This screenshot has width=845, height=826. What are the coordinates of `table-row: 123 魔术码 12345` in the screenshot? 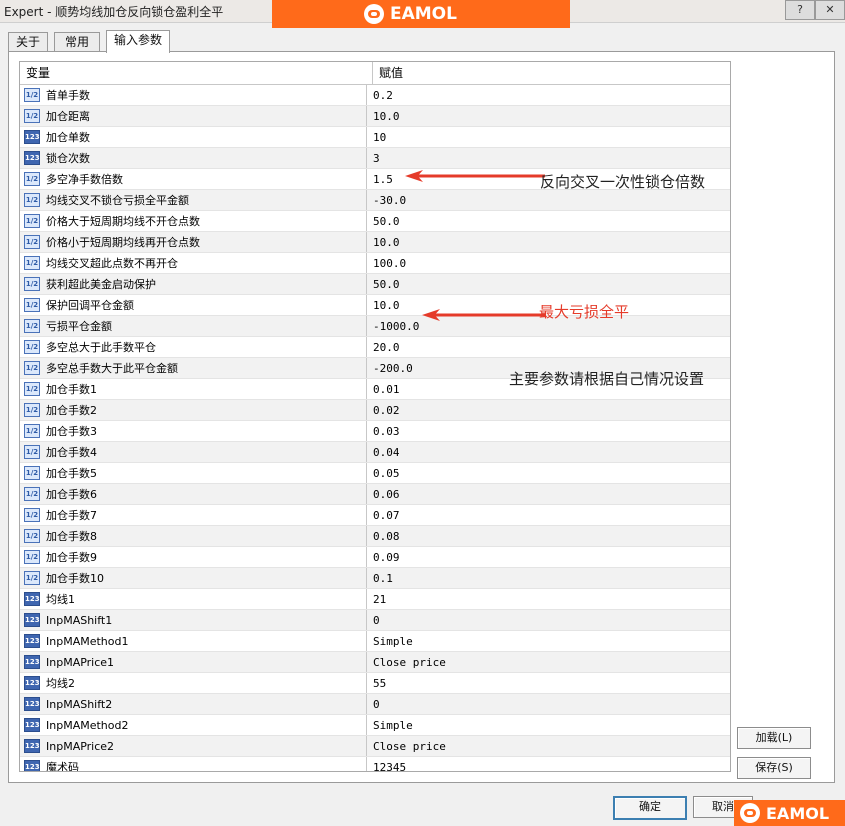 It's located at (375, 764).